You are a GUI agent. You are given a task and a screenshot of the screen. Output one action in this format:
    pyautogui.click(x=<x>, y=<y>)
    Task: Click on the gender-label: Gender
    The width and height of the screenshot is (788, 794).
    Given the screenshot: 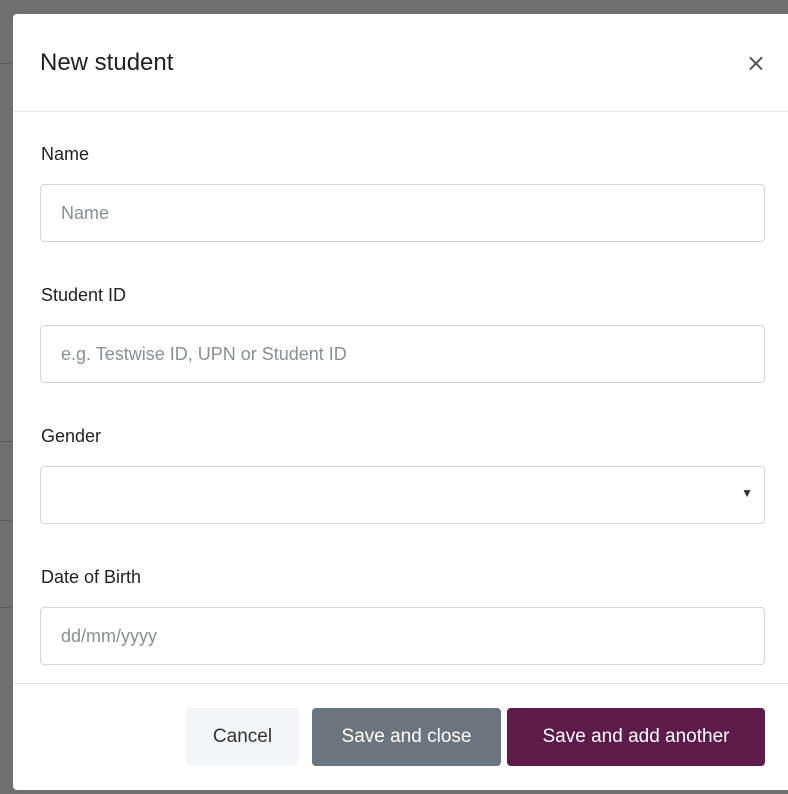 What is the action you would take?
    pyautogui.click(x=71, y=436)
    